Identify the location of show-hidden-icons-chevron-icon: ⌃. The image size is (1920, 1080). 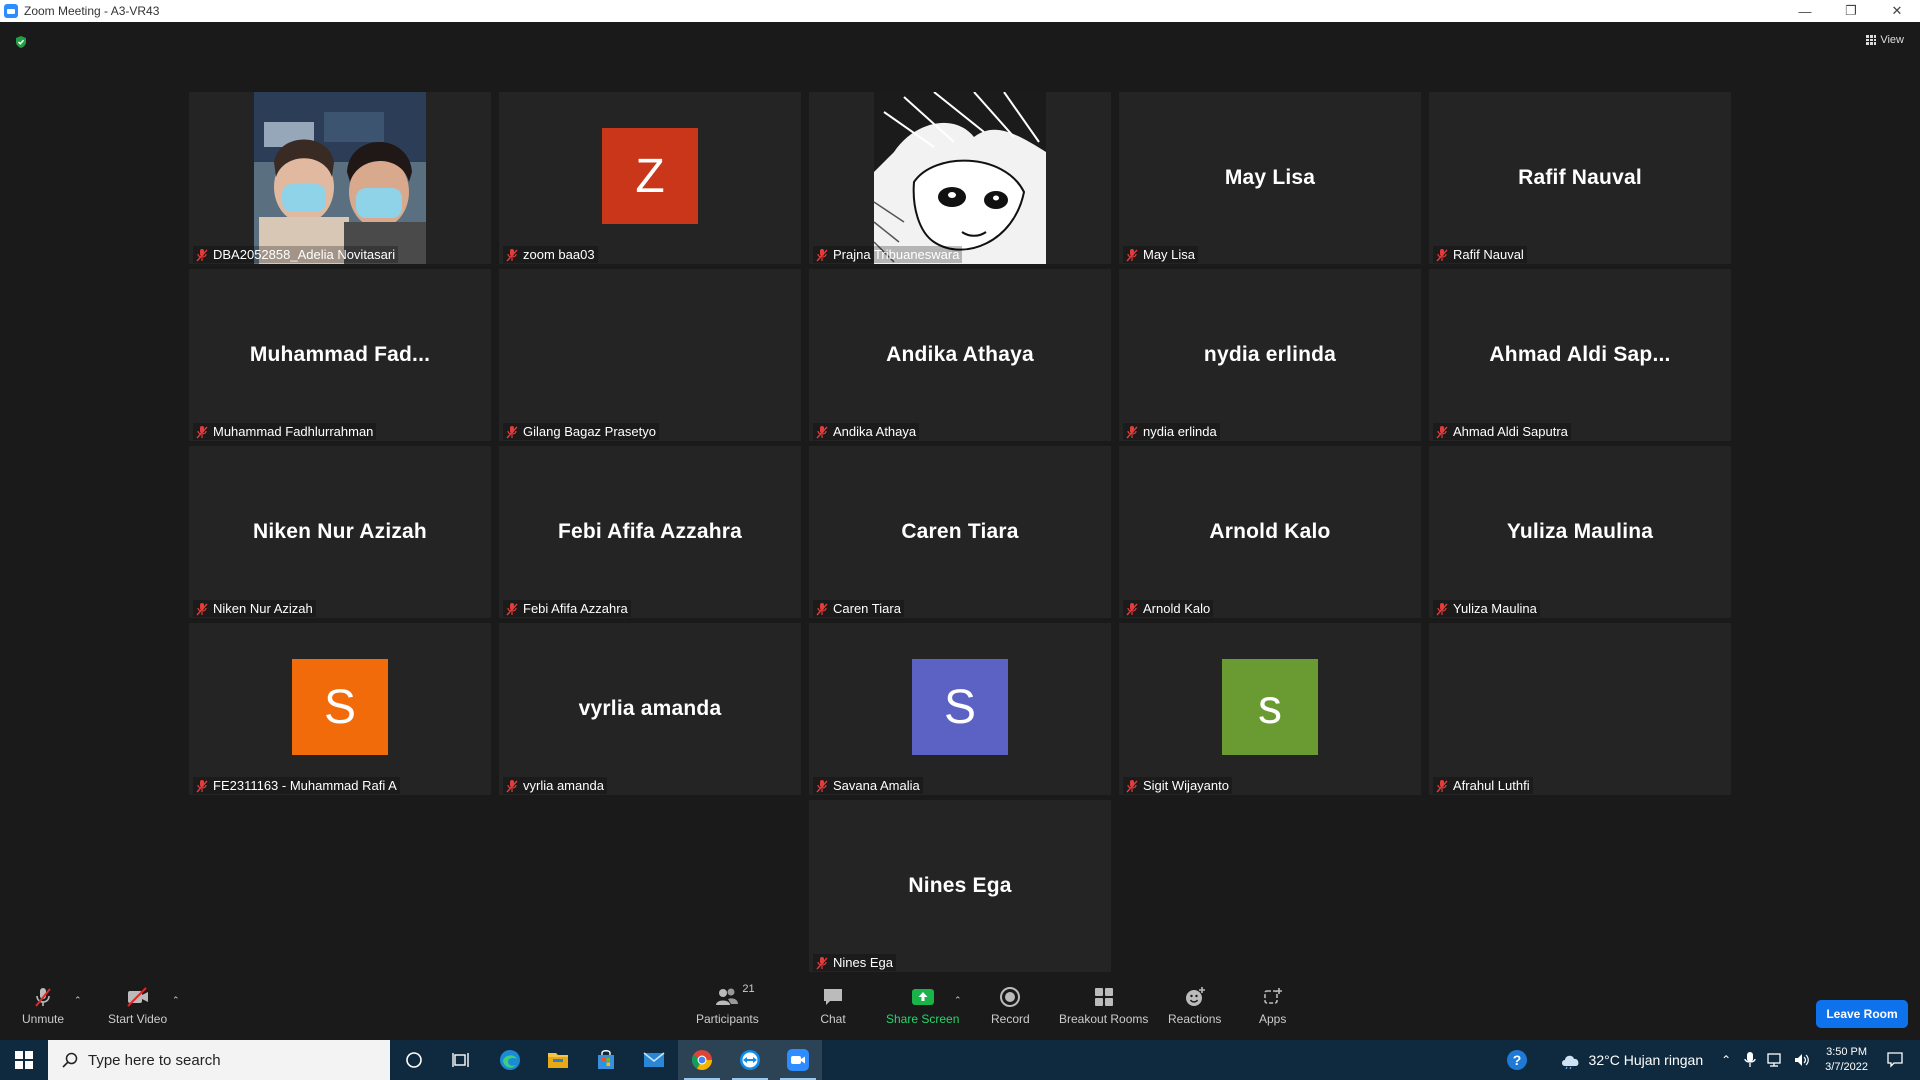
(1726, 1060).